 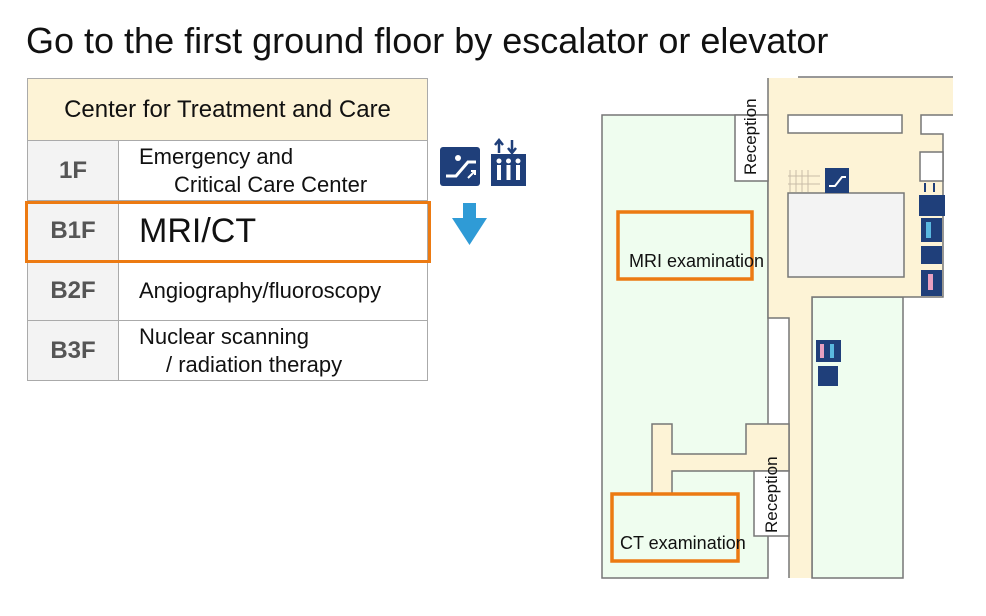 I want to click on ct-label: CT examination, so click(x=683, y=543).